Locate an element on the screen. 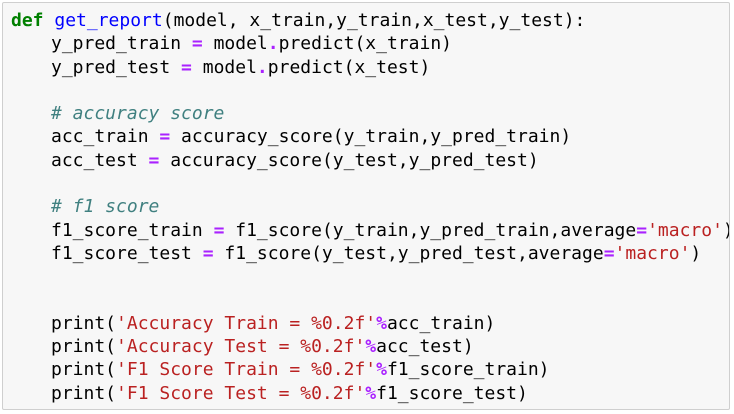 The width and height of the screenshot is (734, 414). string-token: 'Accuracy Test = %0.2f' is located at coordinates (241, 347).